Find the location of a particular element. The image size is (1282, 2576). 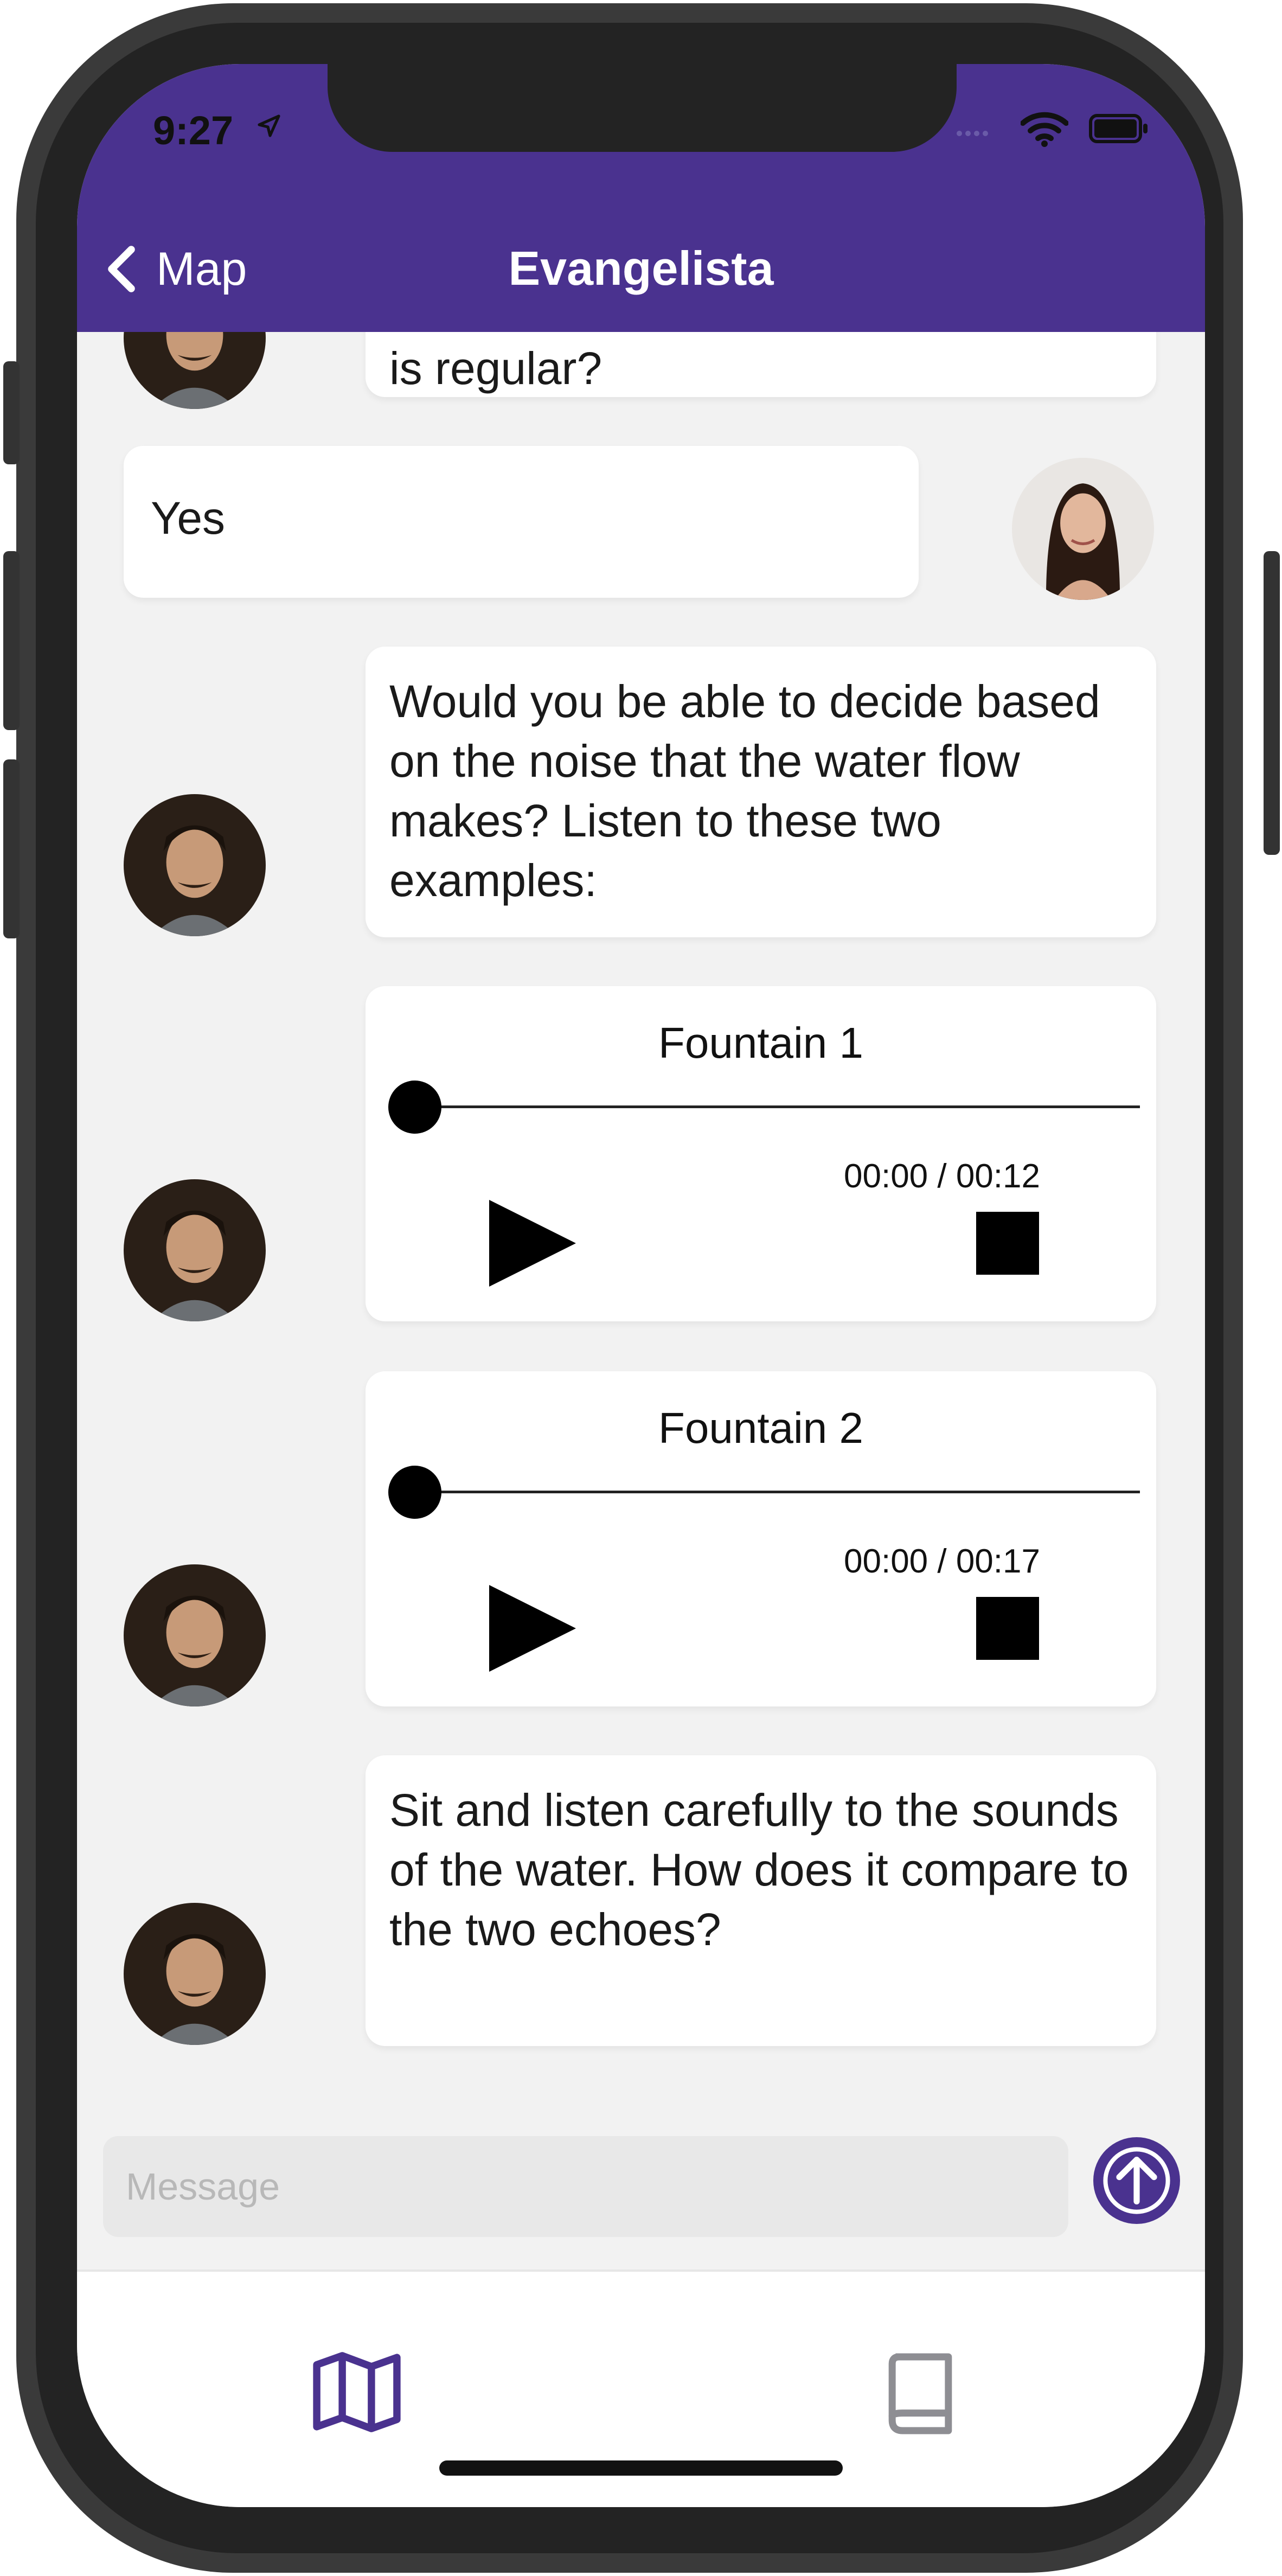

volume-up-button is located at coordinates (11, 640).